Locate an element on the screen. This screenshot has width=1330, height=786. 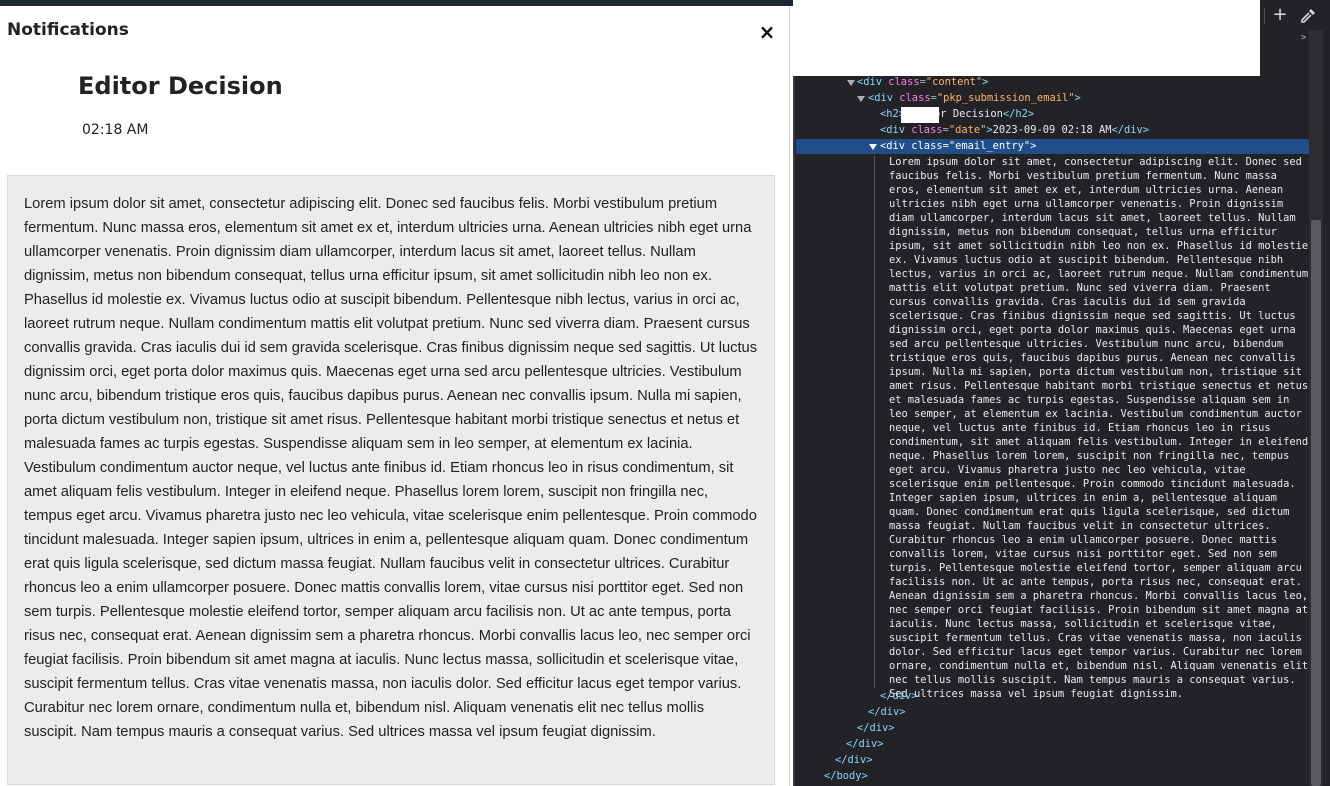
devtools-scrollbar is located at coordinates (1316, 408).